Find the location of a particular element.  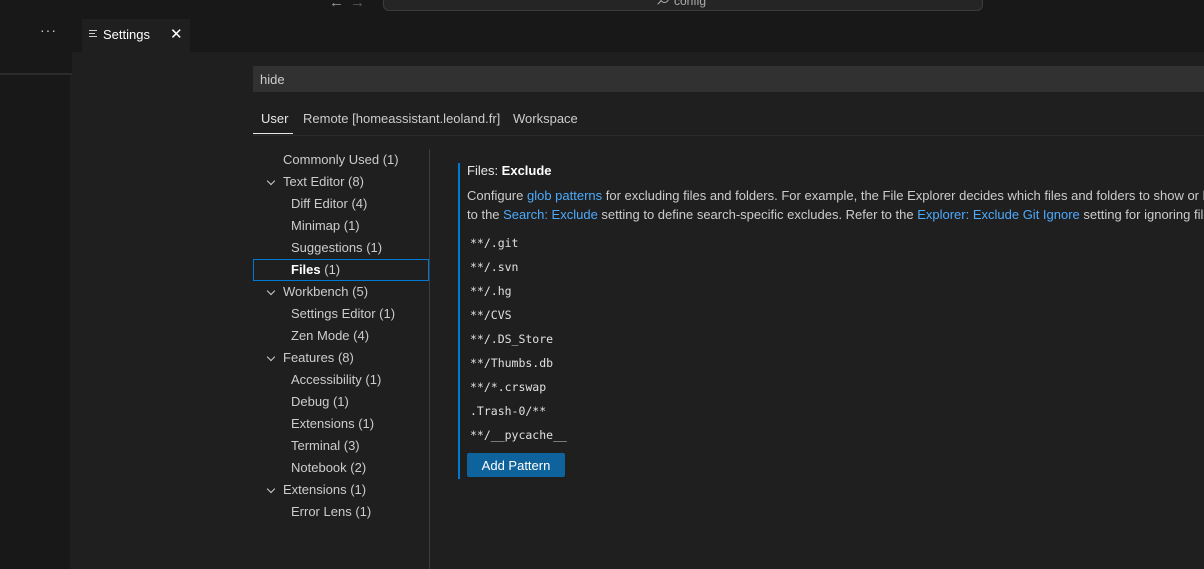

toc-item-commonly-used: Commonly Used (1) is located at coordinates (341, 160).